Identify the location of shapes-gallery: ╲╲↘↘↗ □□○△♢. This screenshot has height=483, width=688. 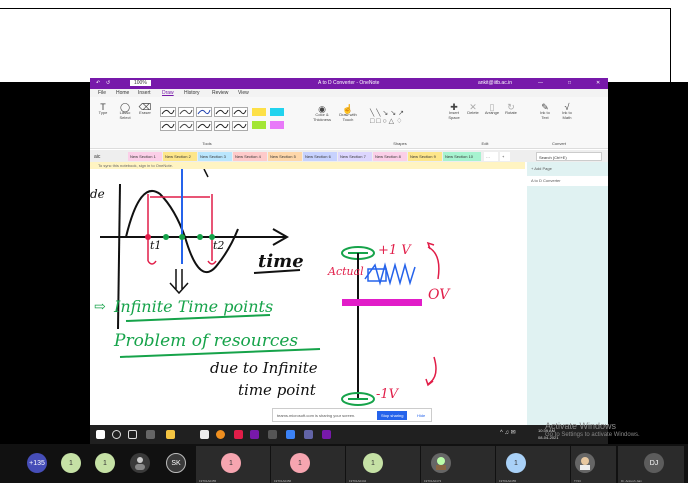
(400, 119).